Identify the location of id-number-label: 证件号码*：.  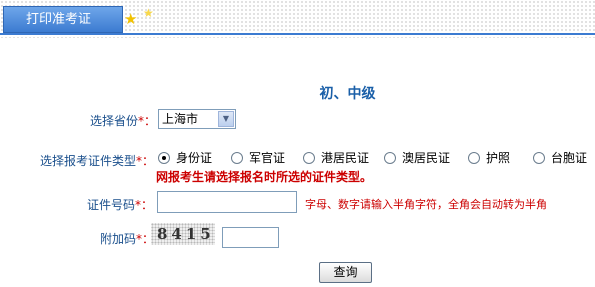
(120, 205).